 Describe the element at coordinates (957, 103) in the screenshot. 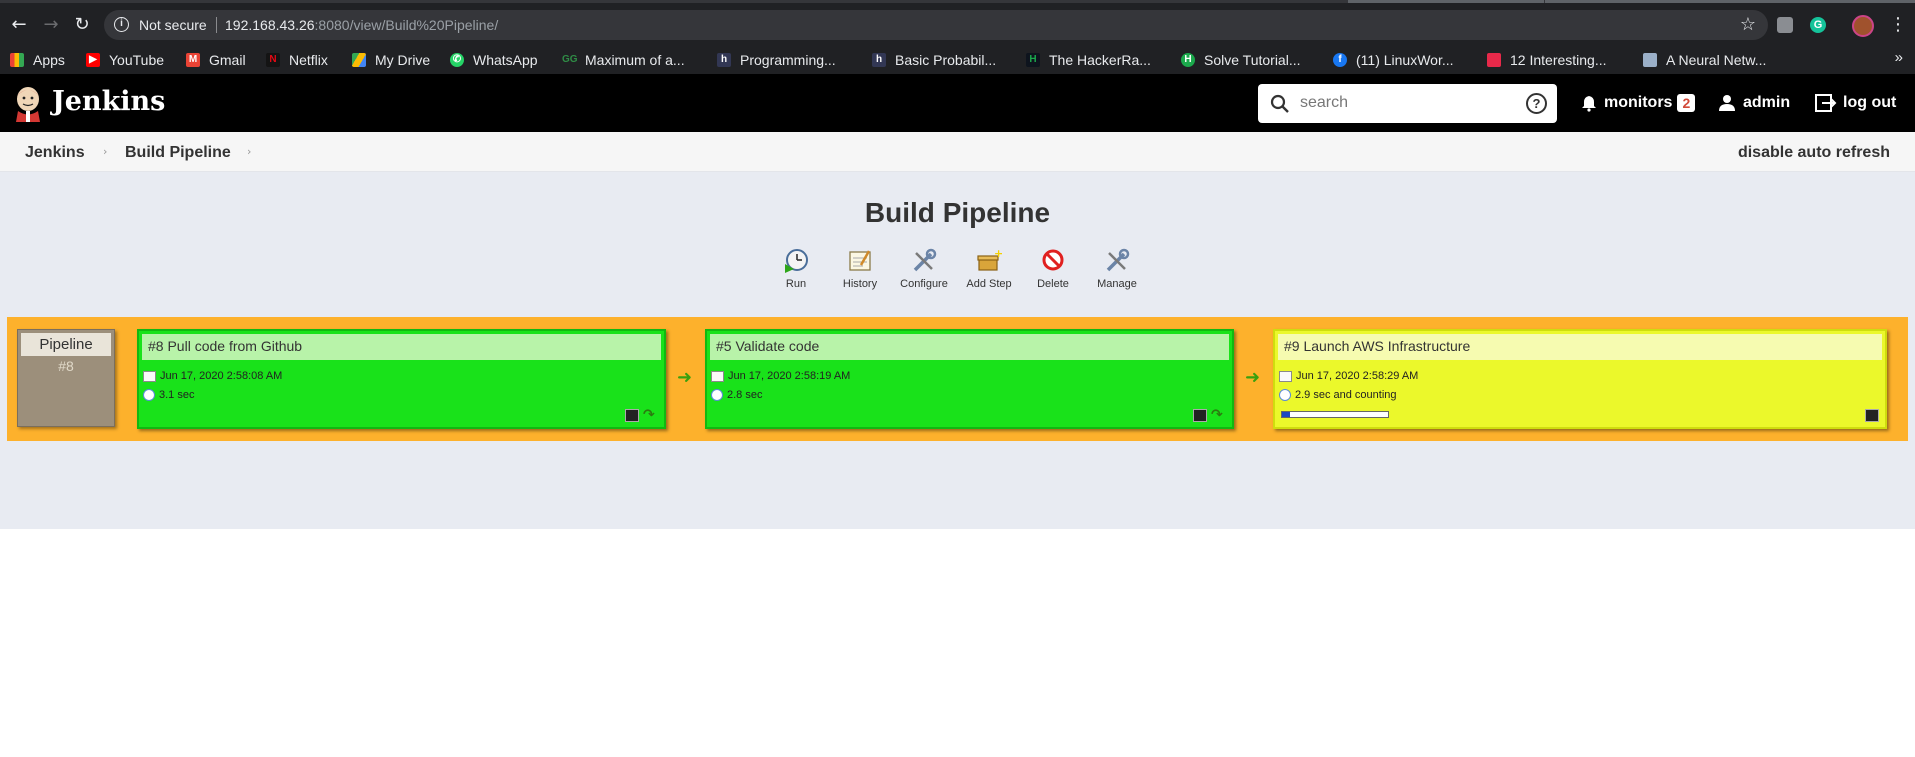

I see `jenkins-header: Jenkins ? monitors 2 admin log out` at that location.